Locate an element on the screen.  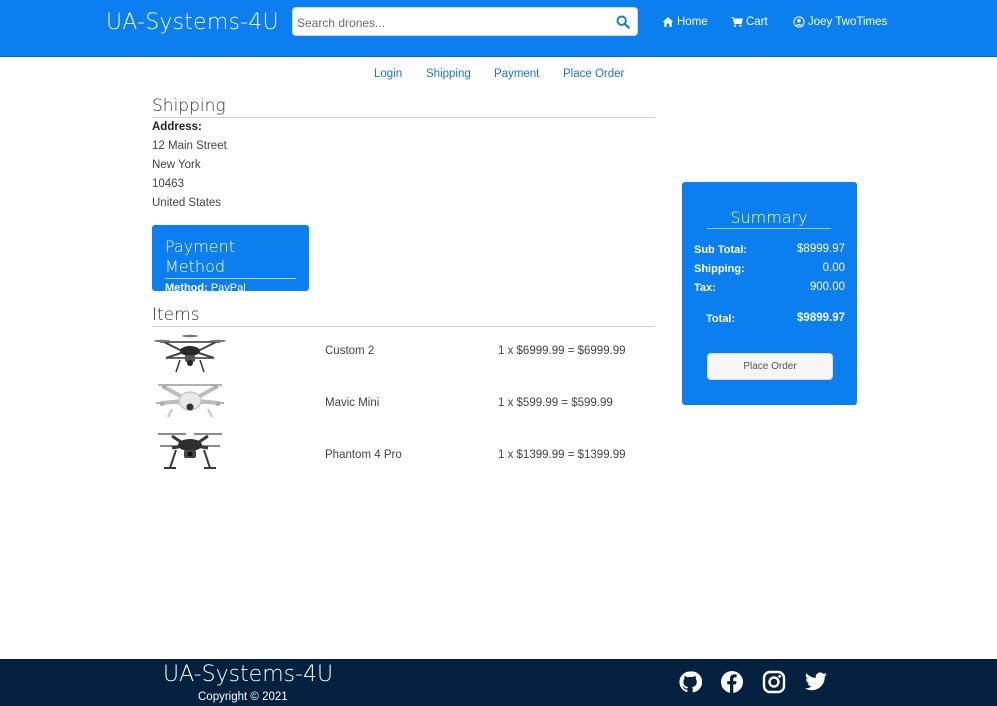
payment-method-line: Method: PayPal is located at coordinates (230, 288).